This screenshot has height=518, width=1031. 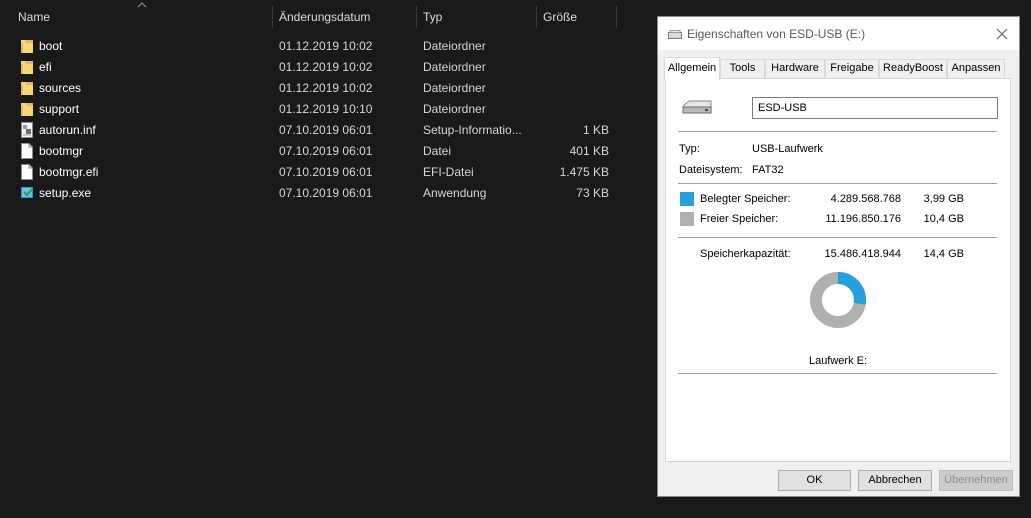 I want to click on capacity-bytes: 15.486.418.944, so click(x=862, y=254).